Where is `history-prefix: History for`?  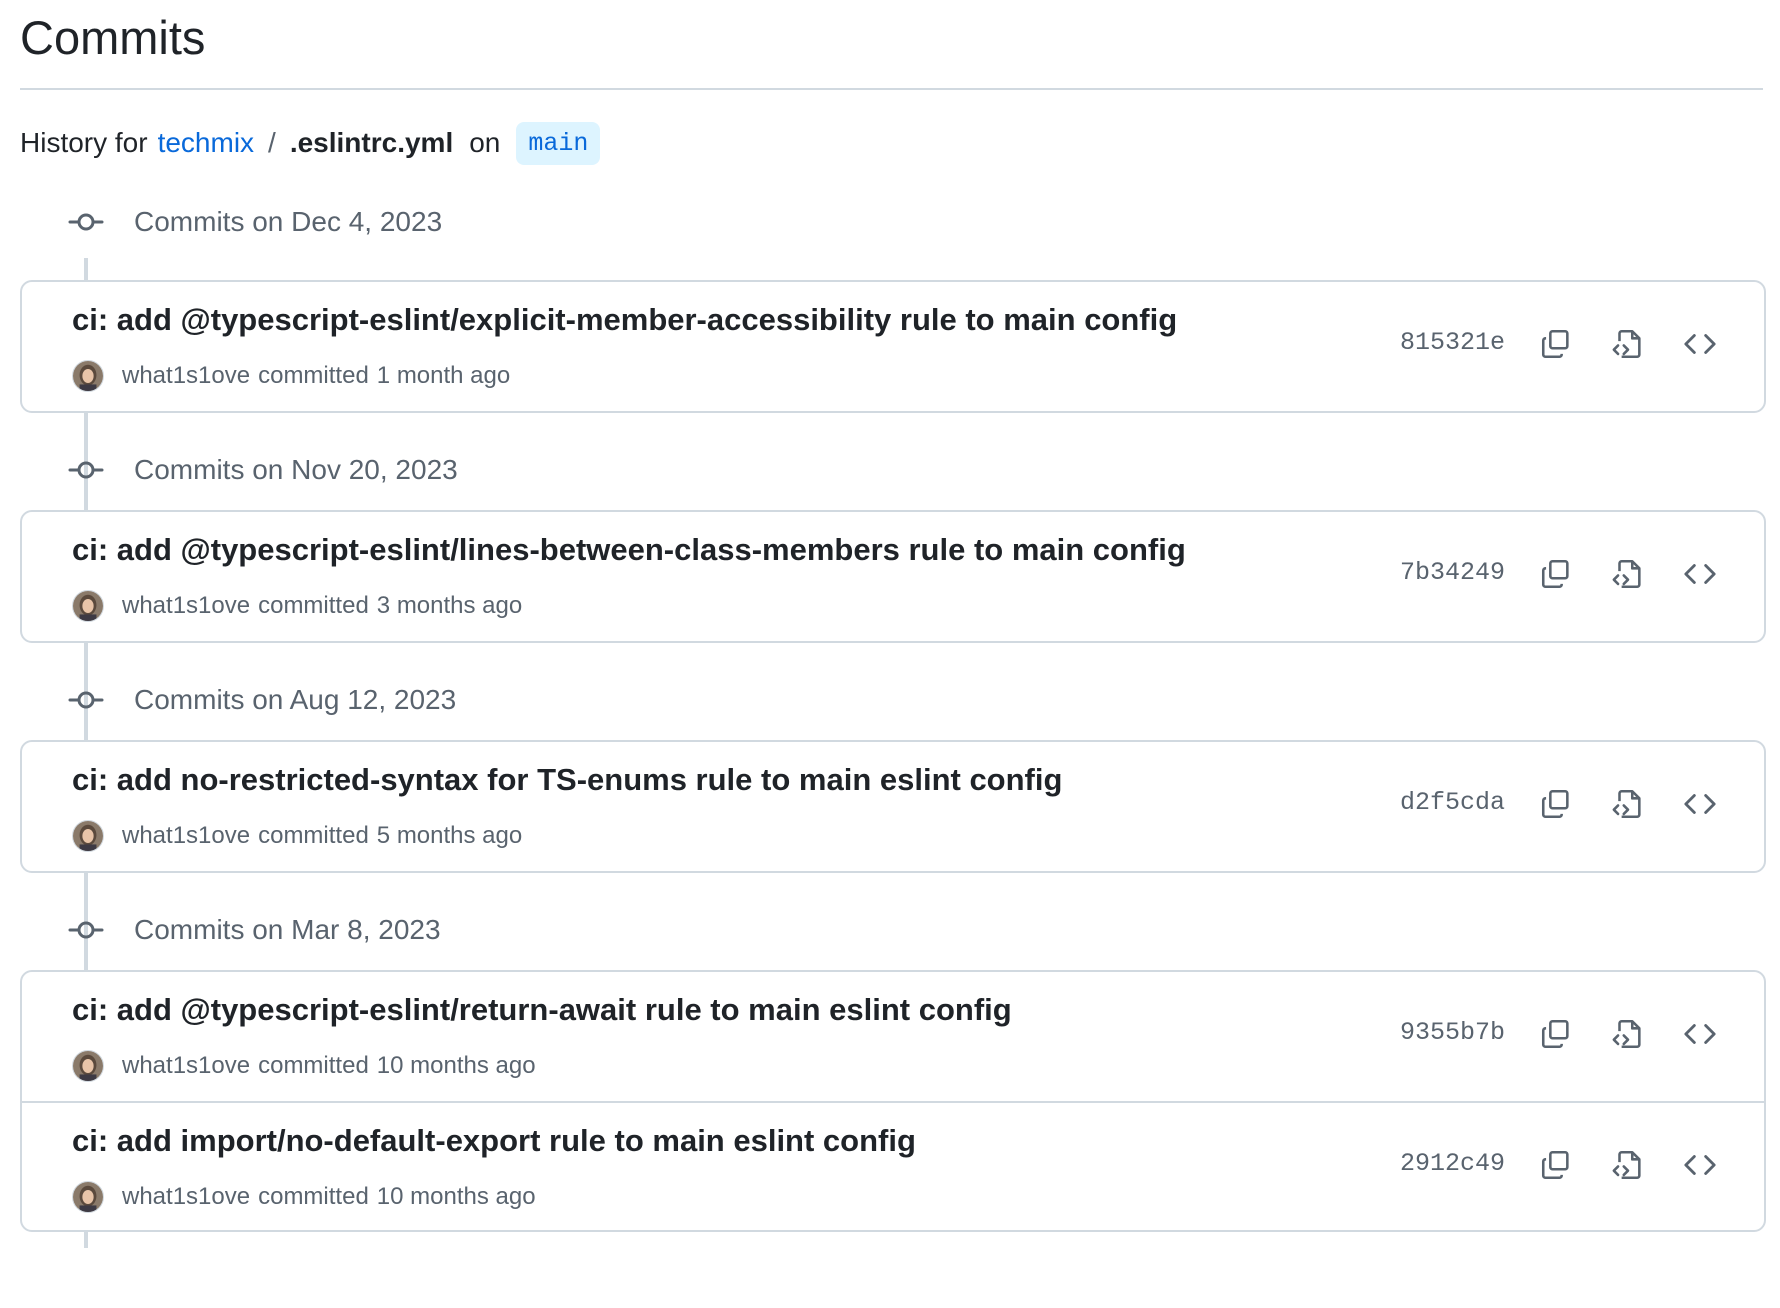 history-prefix: History for is located at coordinates (84, 142).